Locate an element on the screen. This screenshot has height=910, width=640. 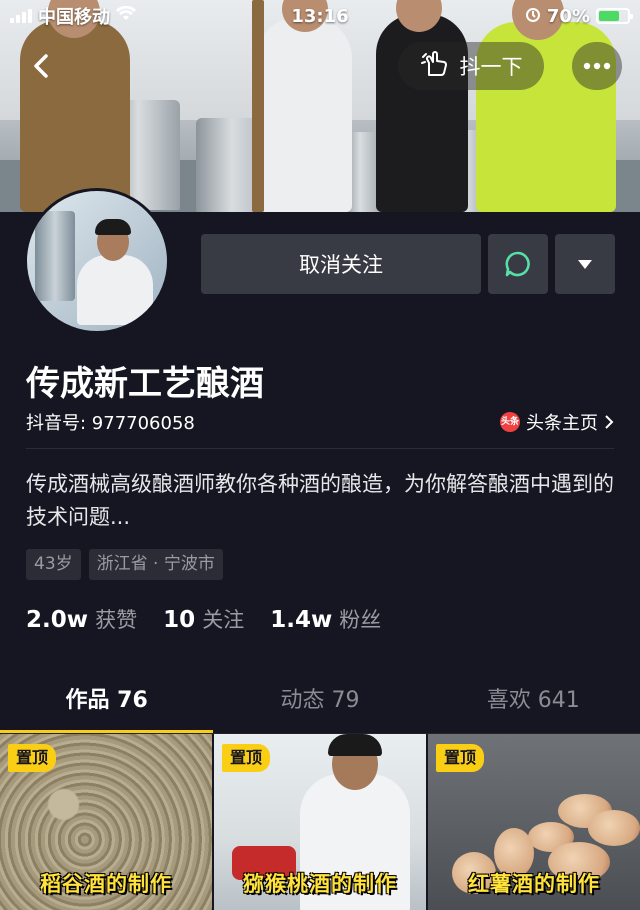
status-right: 70% is located at coordinates (579, 16).